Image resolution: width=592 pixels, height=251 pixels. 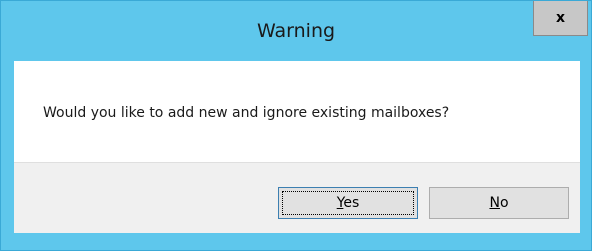 I want to click on yes-button: Yes, so click(x=348, y=203).